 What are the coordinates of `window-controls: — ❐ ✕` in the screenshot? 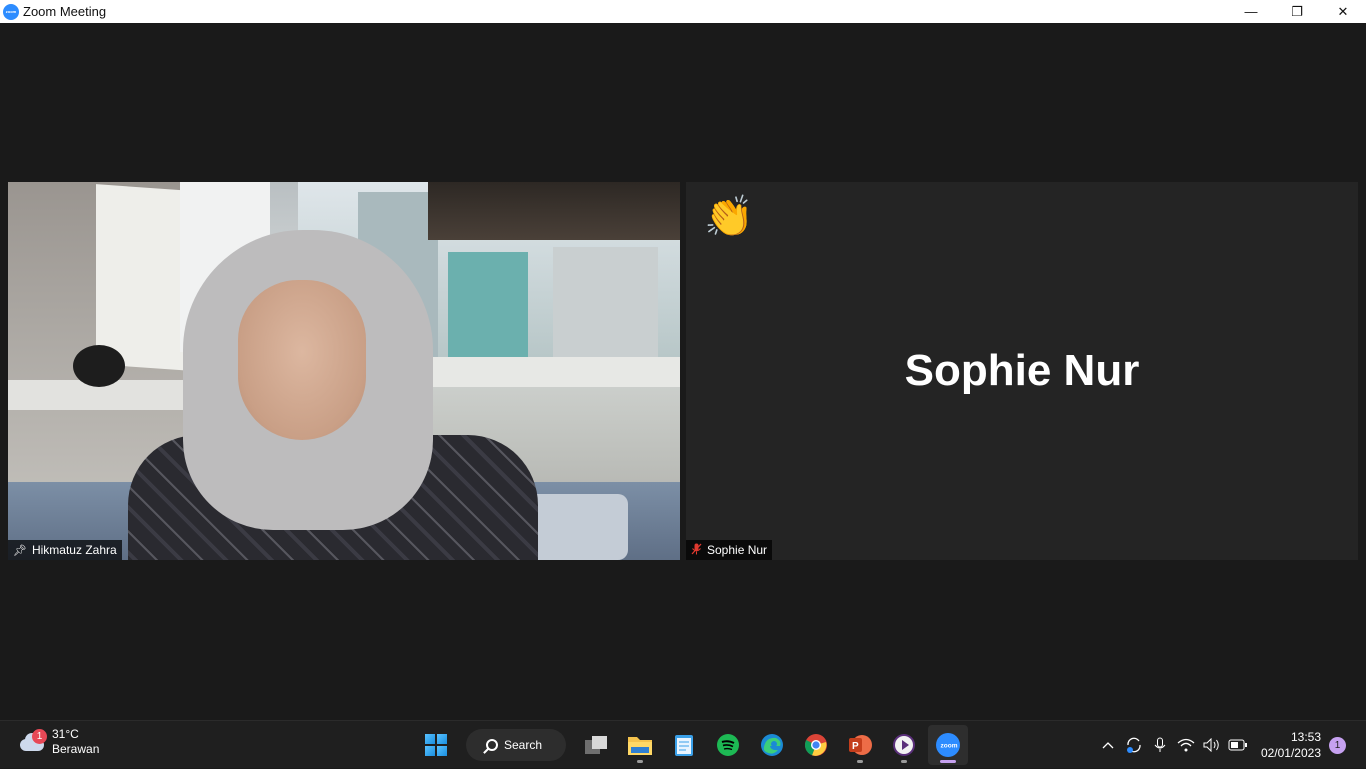 It's located at (1297, 11).